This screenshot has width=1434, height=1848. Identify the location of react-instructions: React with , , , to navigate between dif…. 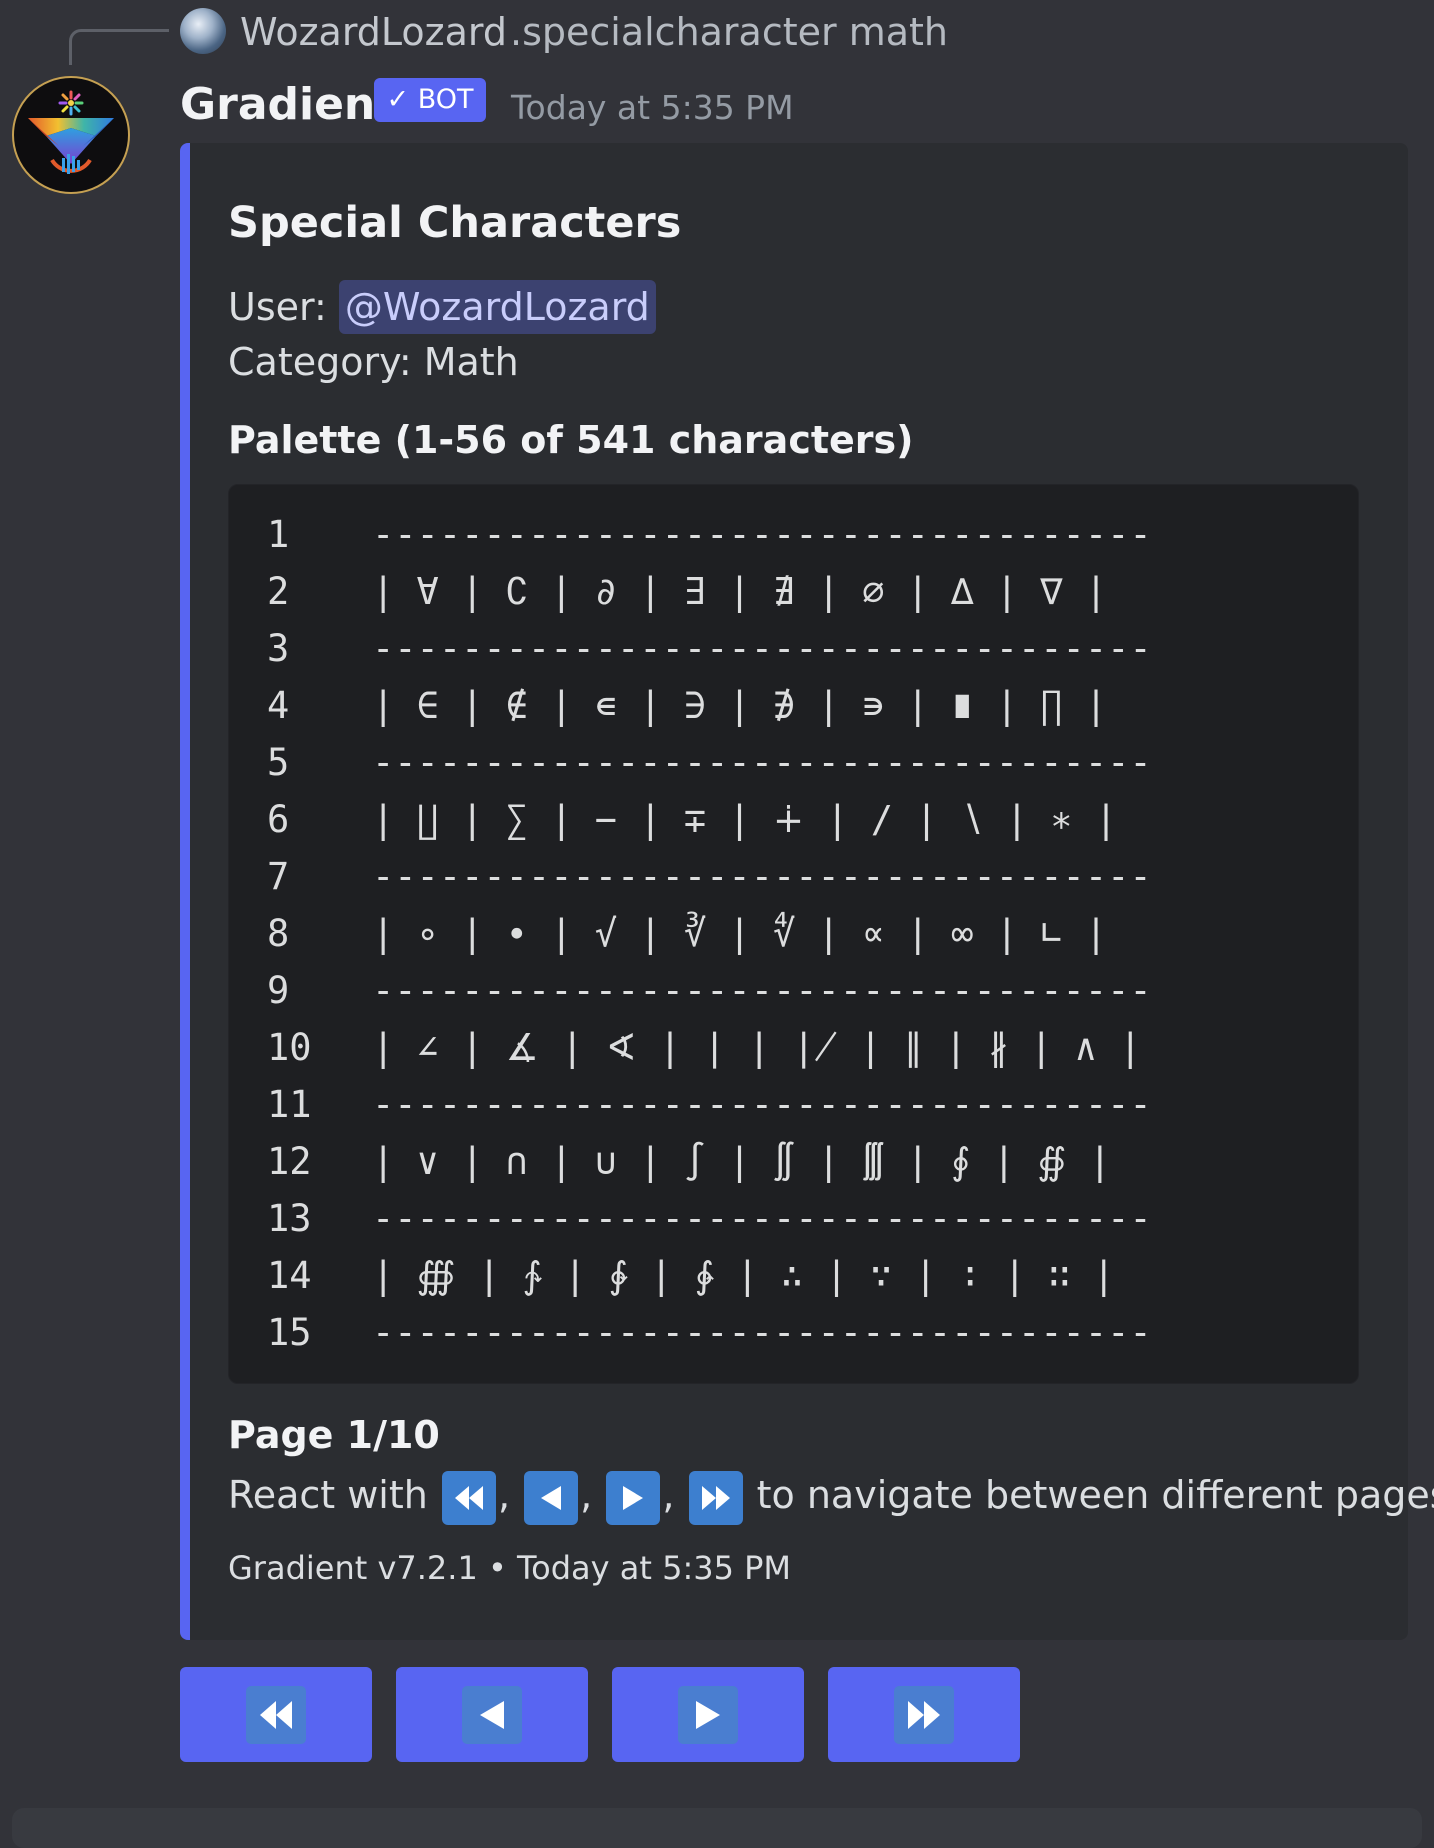
(831, 1496).